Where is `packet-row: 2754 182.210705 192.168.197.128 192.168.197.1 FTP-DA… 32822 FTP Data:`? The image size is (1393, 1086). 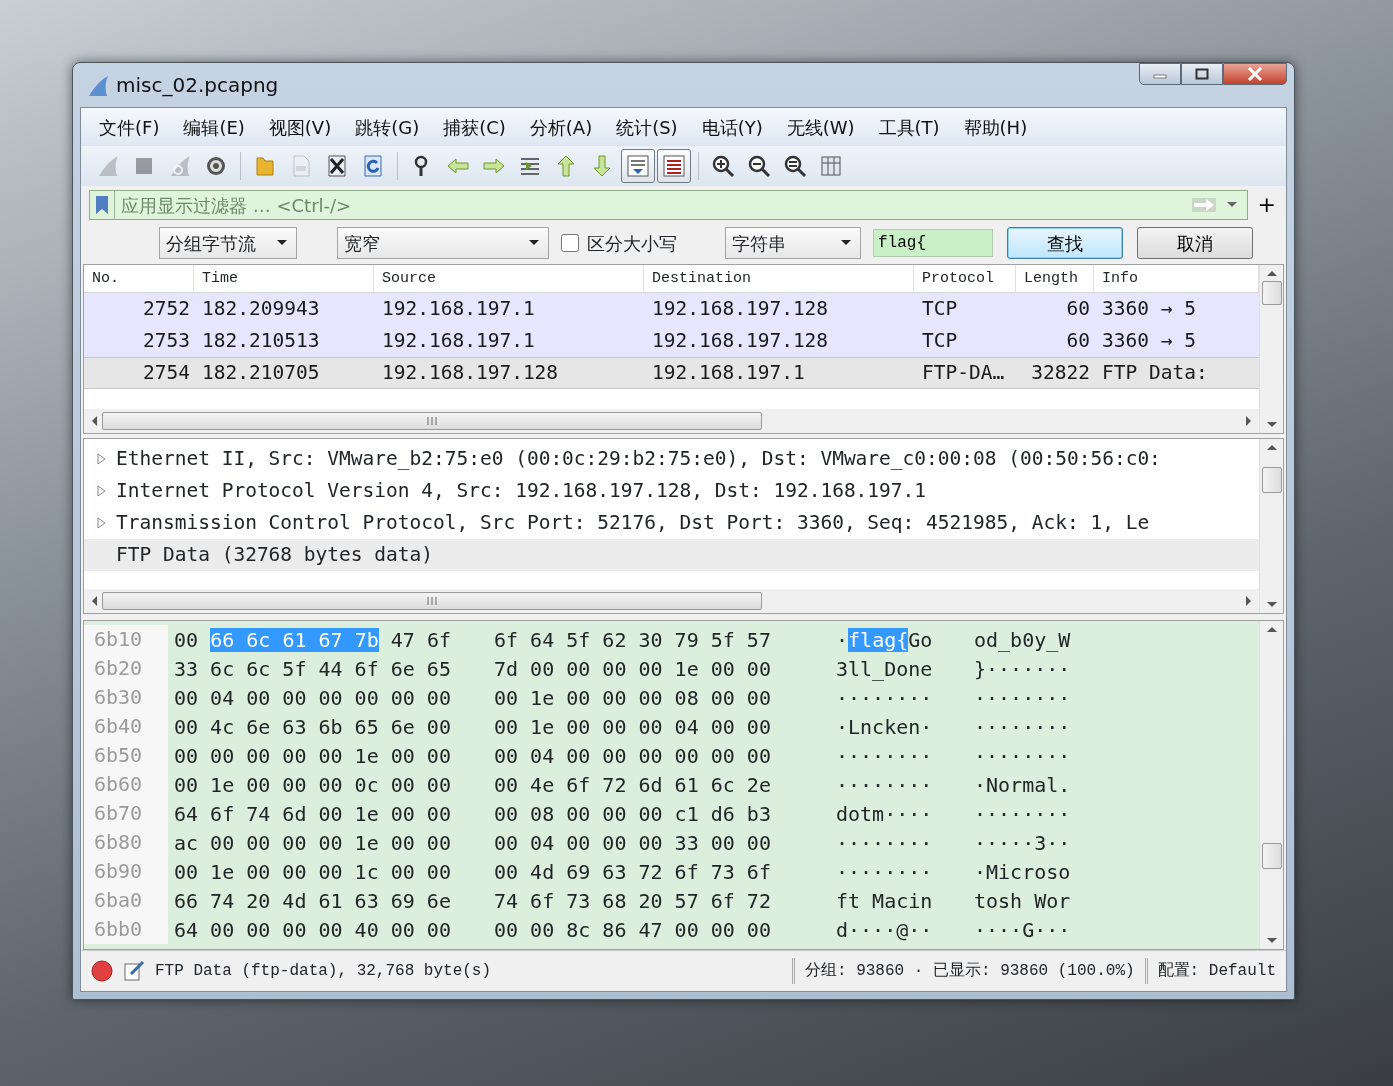 packet-row: 2754 182.210705 192.168.197.128 192.168.197.1 FTP-DA… 32822 FTP Data: is located at coordinates (671, 373).